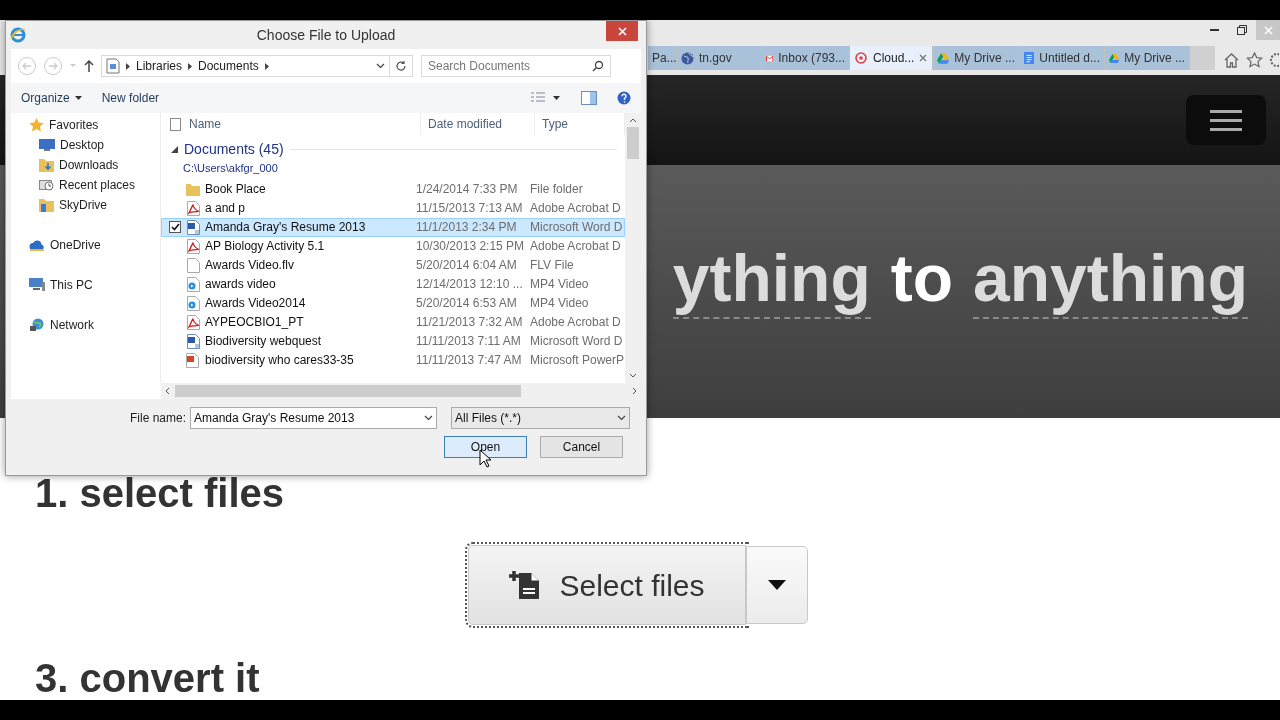 This screenshot has height=720, width=1280. I want to click on computer-icon, so click(37, 285).